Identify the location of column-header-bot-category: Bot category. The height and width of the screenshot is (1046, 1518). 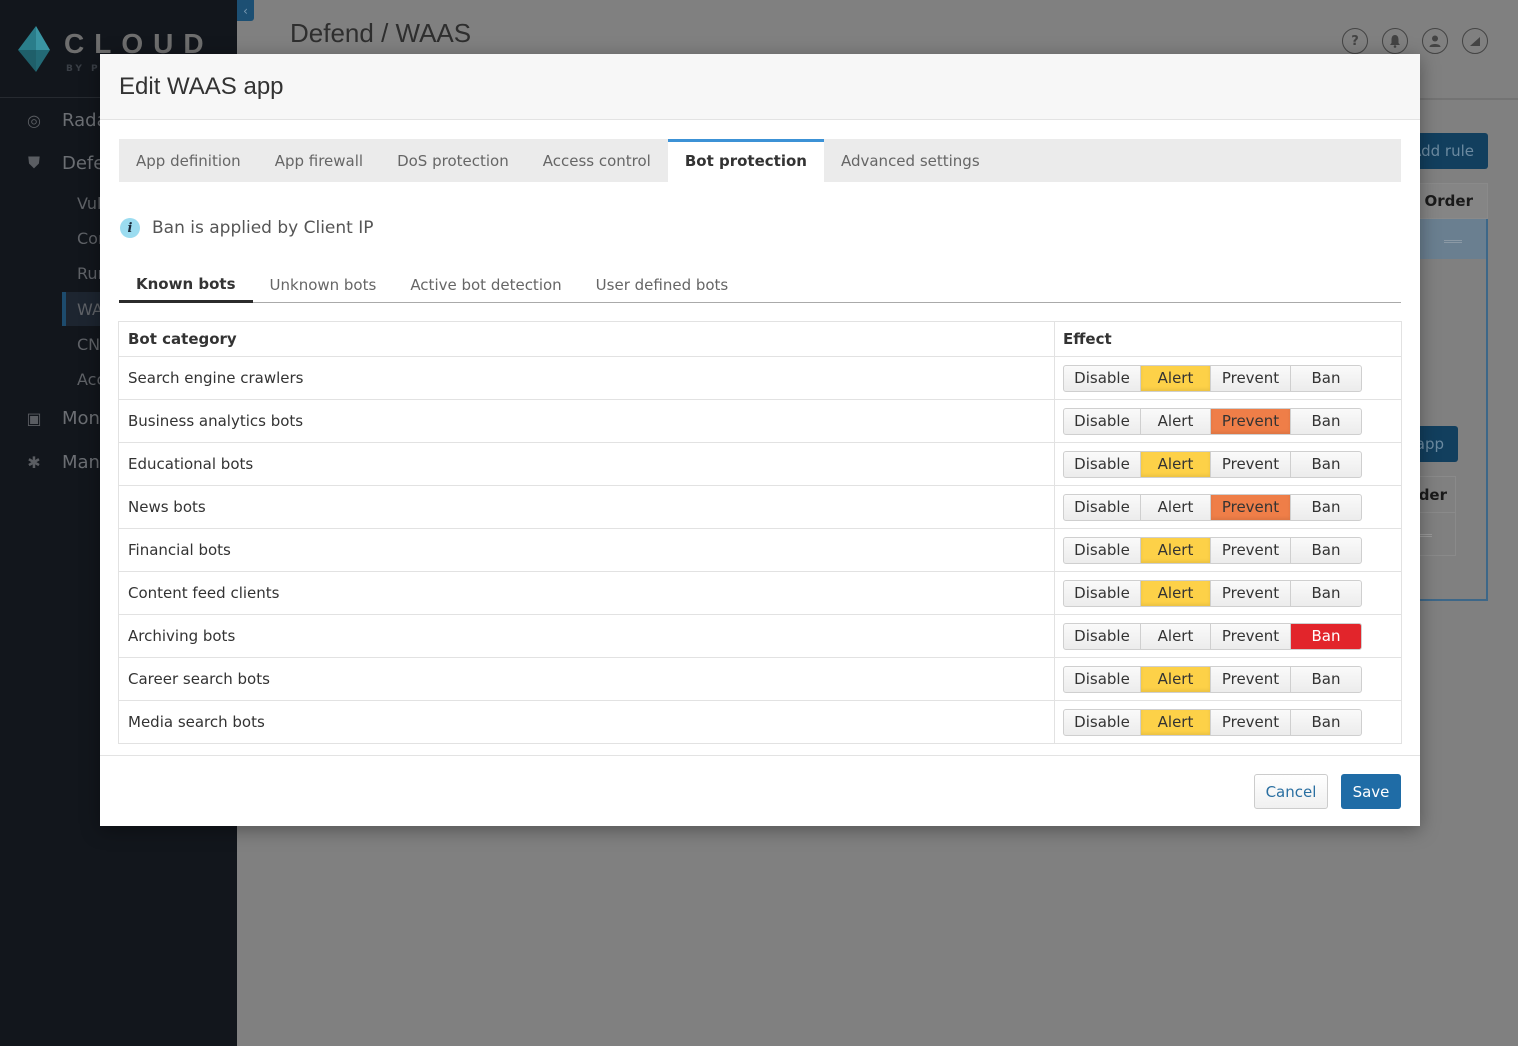
(586, 339).